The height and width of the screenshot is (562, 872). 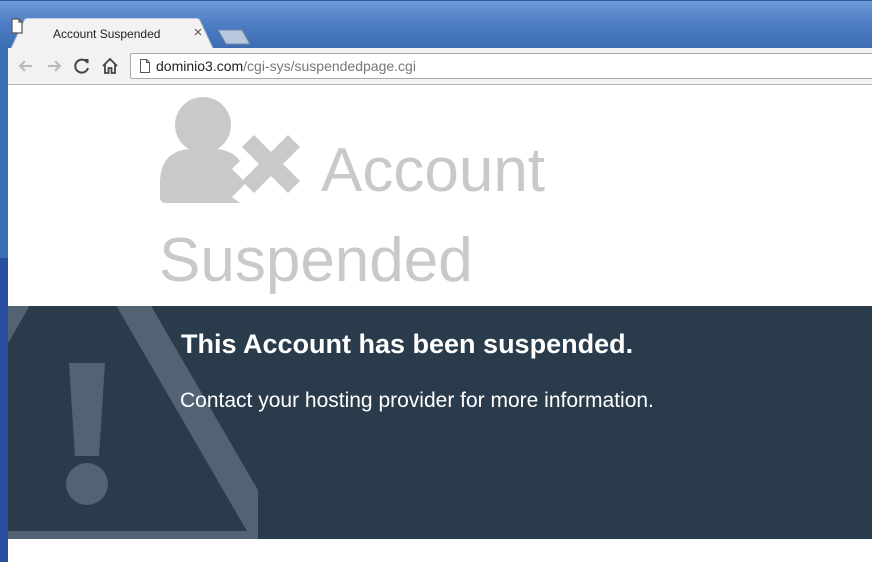 I want to click on home-icon, so click(x=110, y=66).